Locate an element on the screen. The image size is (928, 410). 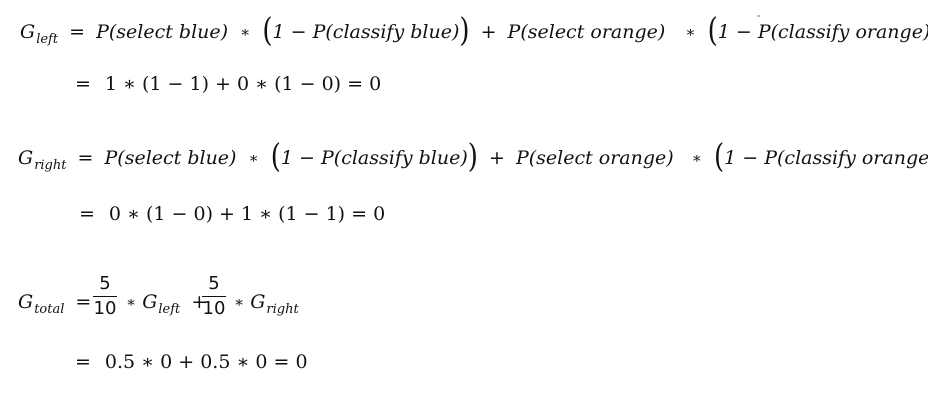
g-left-result: 1 ∗ (1 − 1) + 0 ∗ (1 − 0) = 0 is located at coordinates (243, 84).